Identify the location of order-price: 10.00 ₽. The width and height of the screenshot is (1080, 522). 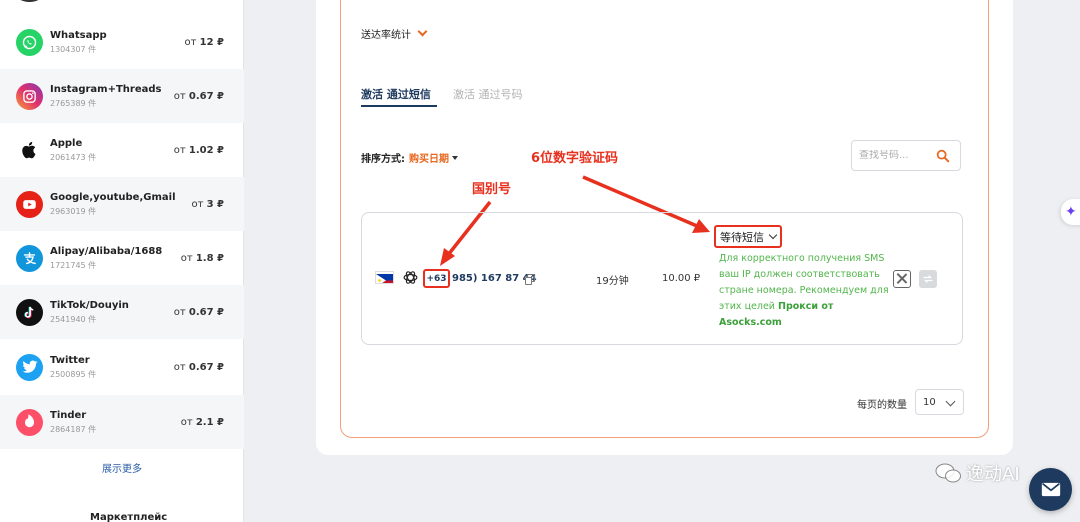
(681, 278).